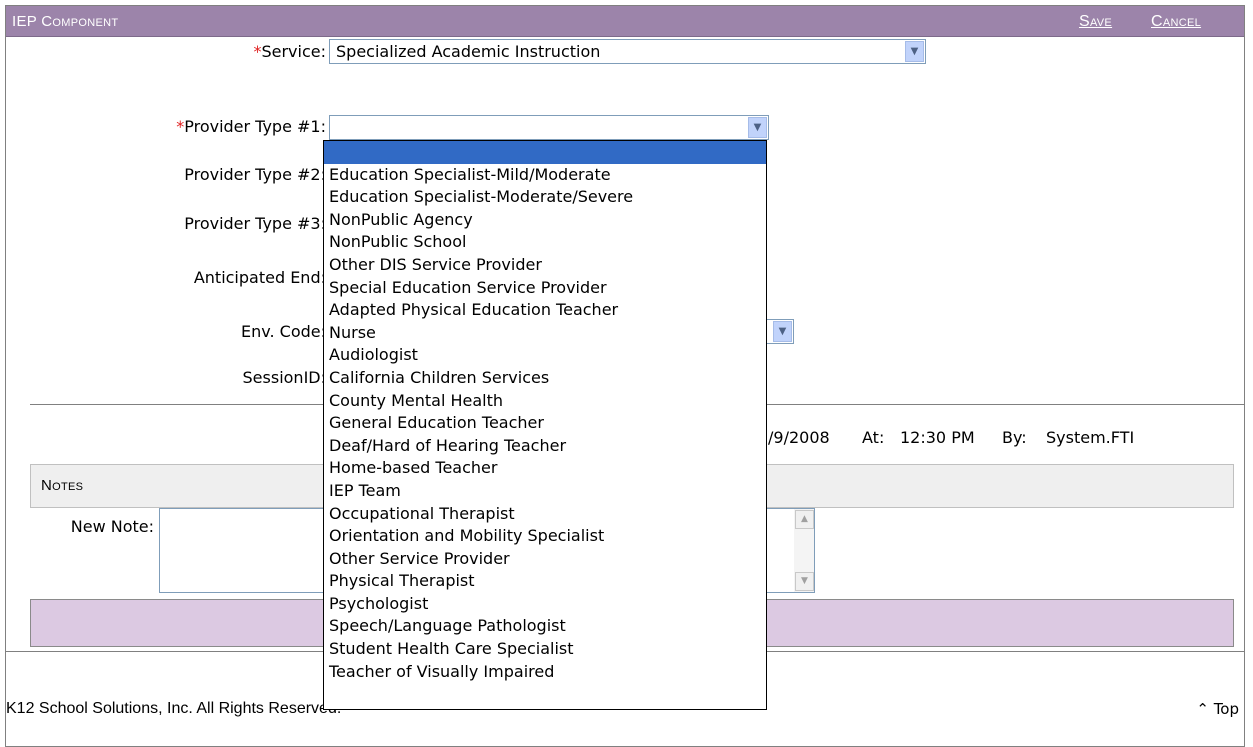  Describe the element at coordinates (545, 378) in the screenshot. I see `provider-option: California Children Services` at that location.